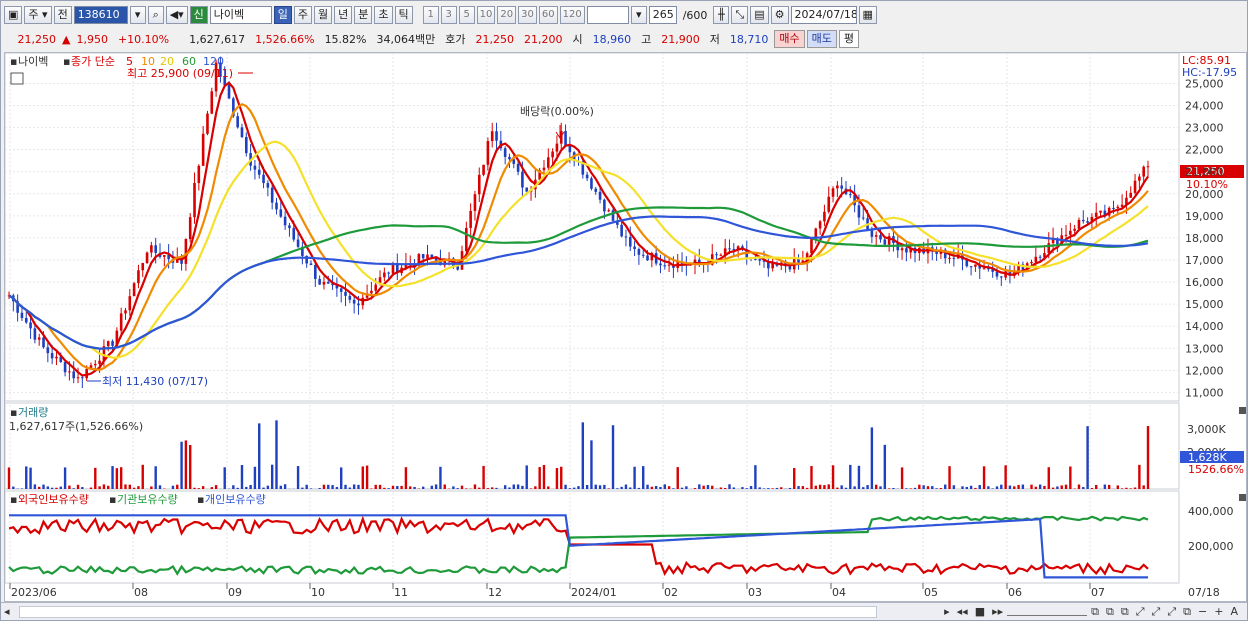 The height and width of the screenshot is (621, 1248). What do you see at coordinates (1242, 497) in the screenshot?
I see `holding-panel-close-icon` at bounding box center [1242, 497].